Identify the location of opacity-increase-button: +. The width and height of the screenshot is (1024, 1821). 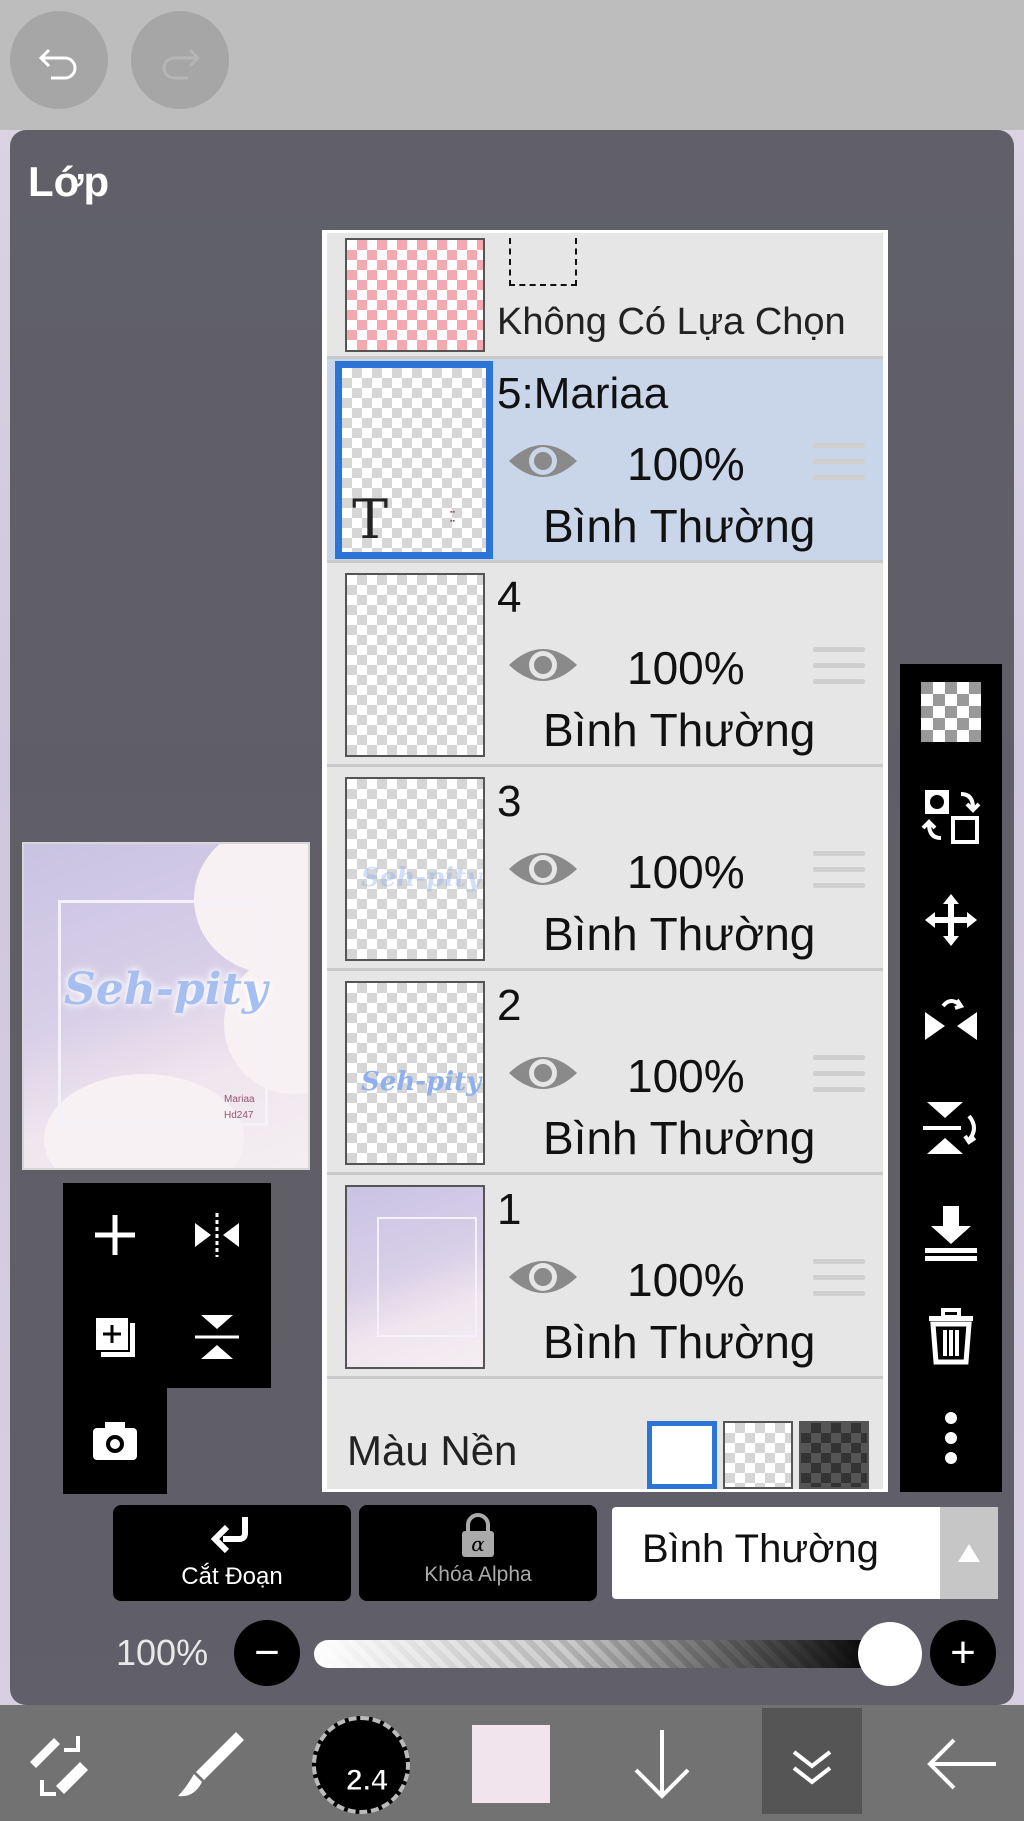
(963, 1653).